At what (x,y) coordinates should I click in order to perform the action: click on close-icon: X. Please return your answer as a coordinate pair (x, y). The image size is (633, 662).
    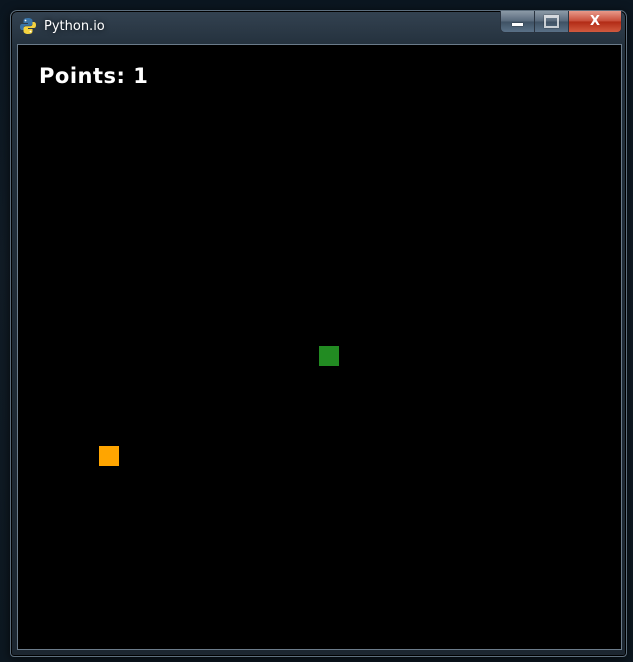
    Looking at the image, I should click on (595, 21).